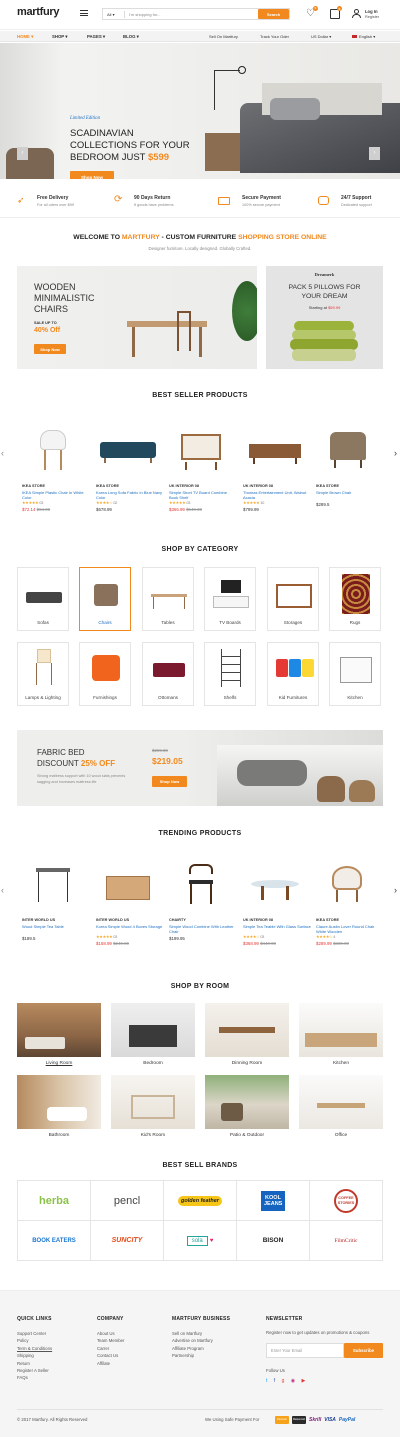 Image resolution: width=400 pixels, height=1437 pixels. Describe the element at coordinates (2, 890) in the screenshot. I see `trending-prev-arrow: ‹` at that location.